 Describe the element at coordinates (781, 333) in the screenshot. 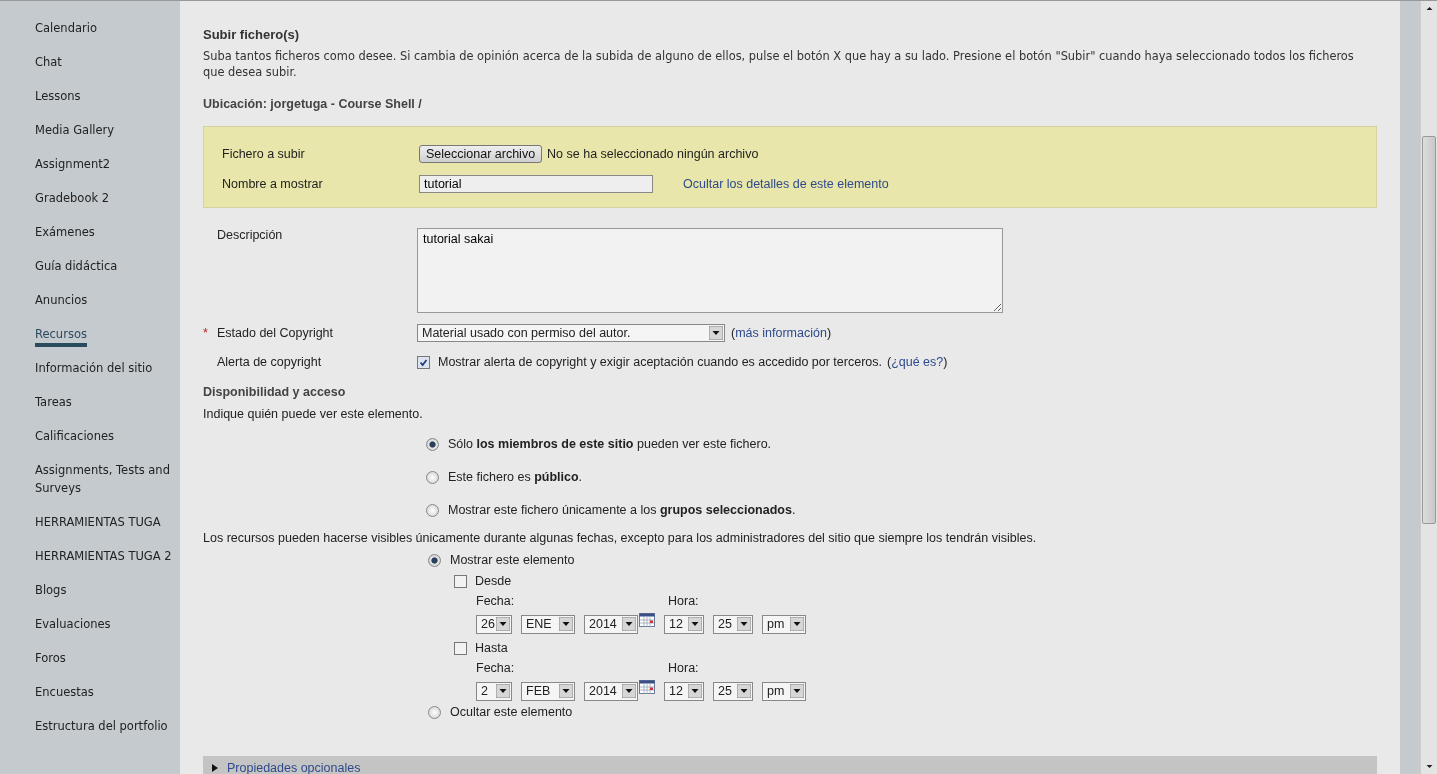

I see `more-info-link: más información` at that location.